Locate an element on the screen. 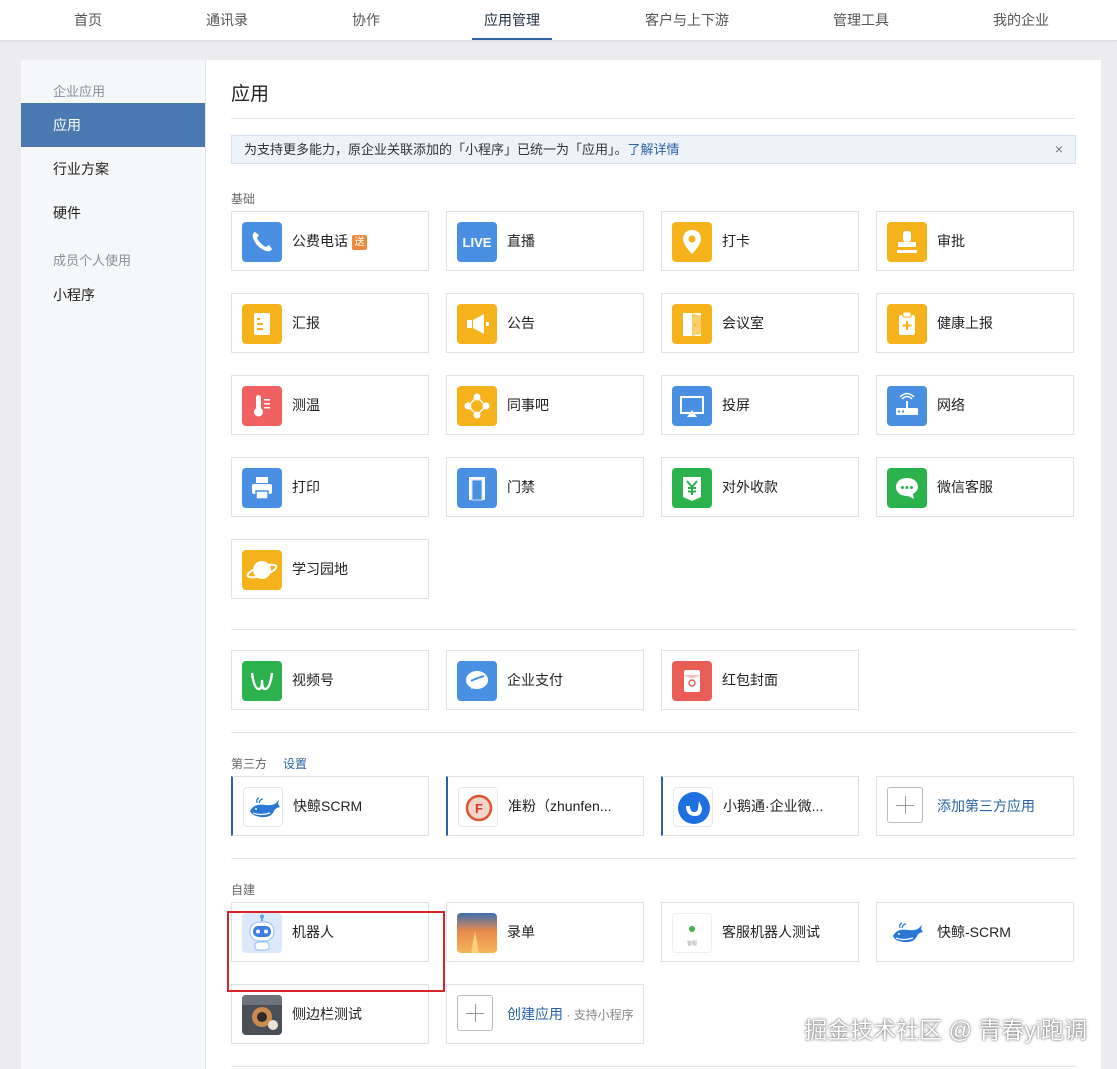 The width and height of the screenshot is (1117, 1069). watermark: 掘金技术社区 @ 青春yi跑调 is located at coordinates (945, 1030).